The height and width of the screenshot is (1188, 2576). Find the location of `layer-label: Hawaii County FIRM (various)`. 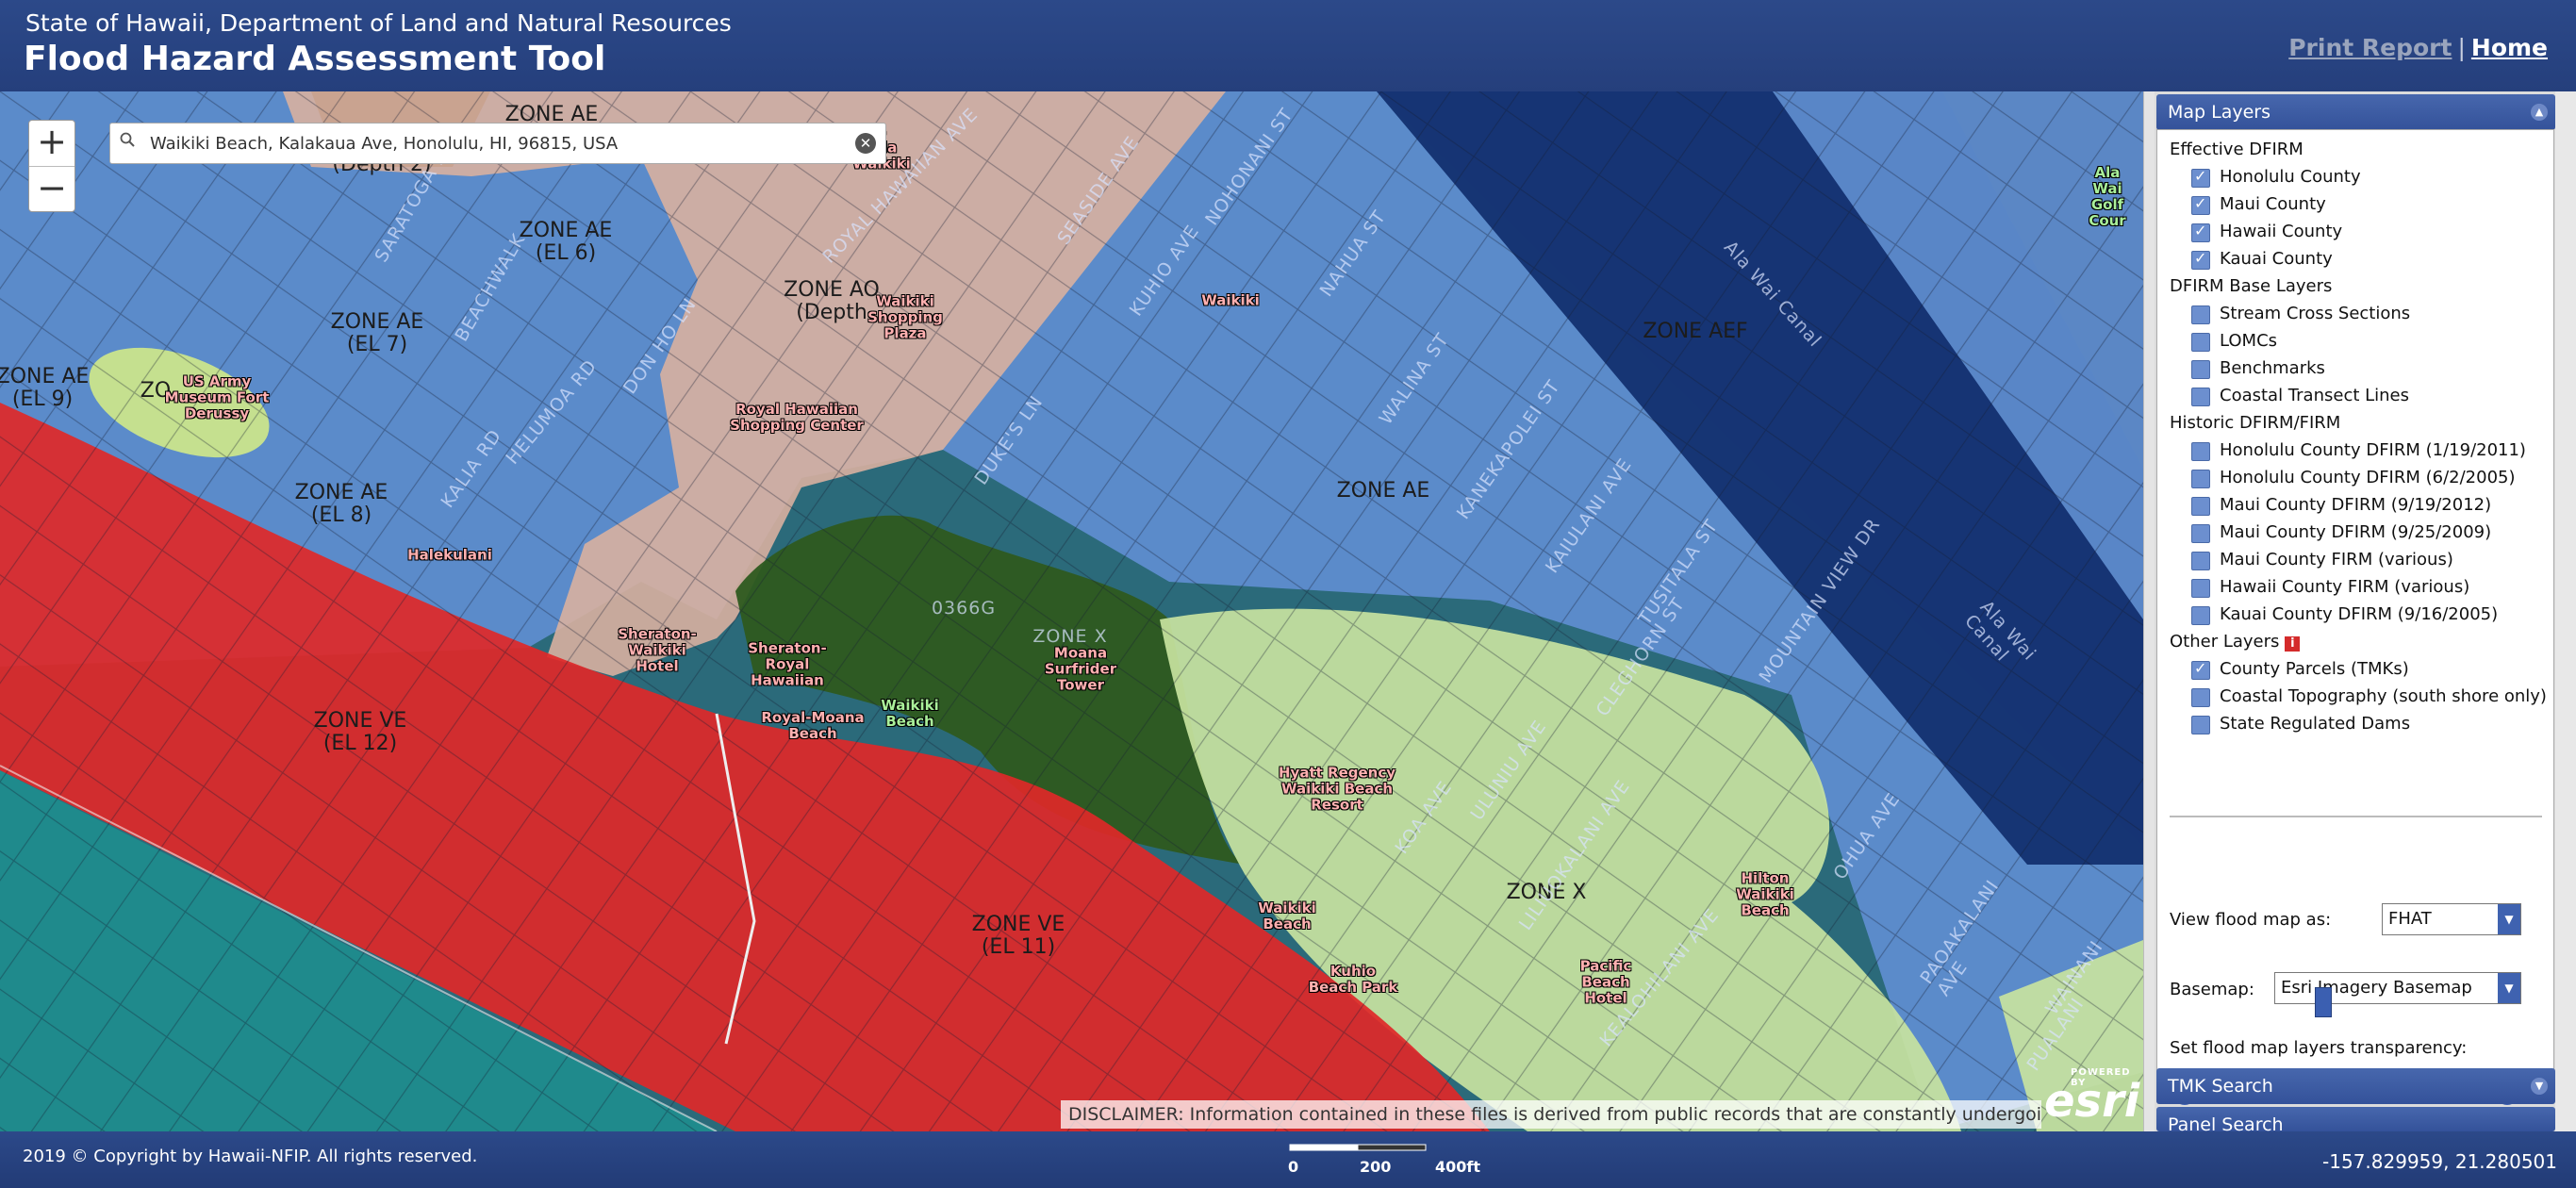

layer-label: Hawaii County FIRM (various) is located at coordinates (2345, 587).